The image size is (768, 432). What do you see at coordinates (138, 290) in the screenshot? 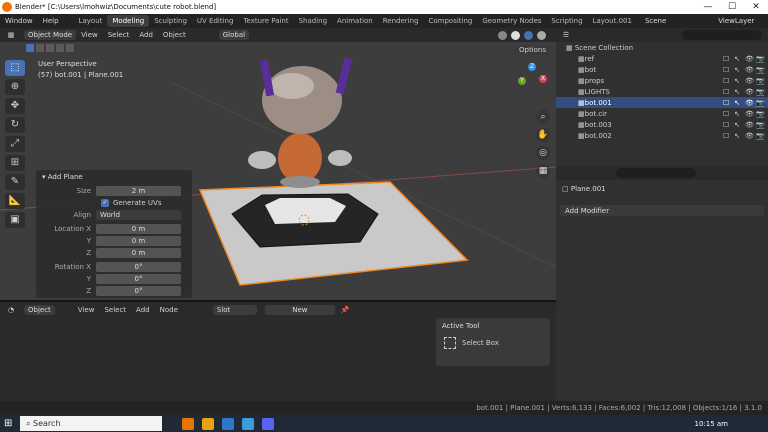
I see `rotation-z-field: 0°` at bounding box center [138, 290].